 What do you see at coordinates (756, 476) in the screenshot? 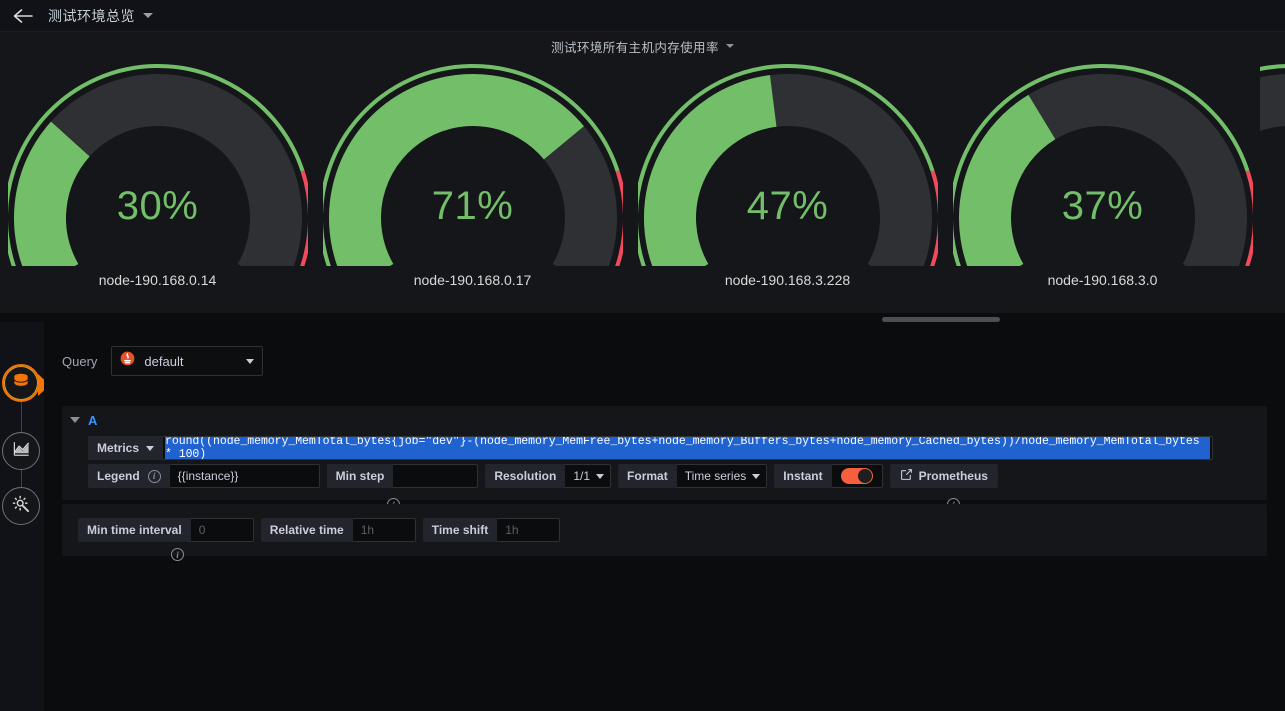
I see `format-chevron-down-icon` at bounding box center [756, 476].